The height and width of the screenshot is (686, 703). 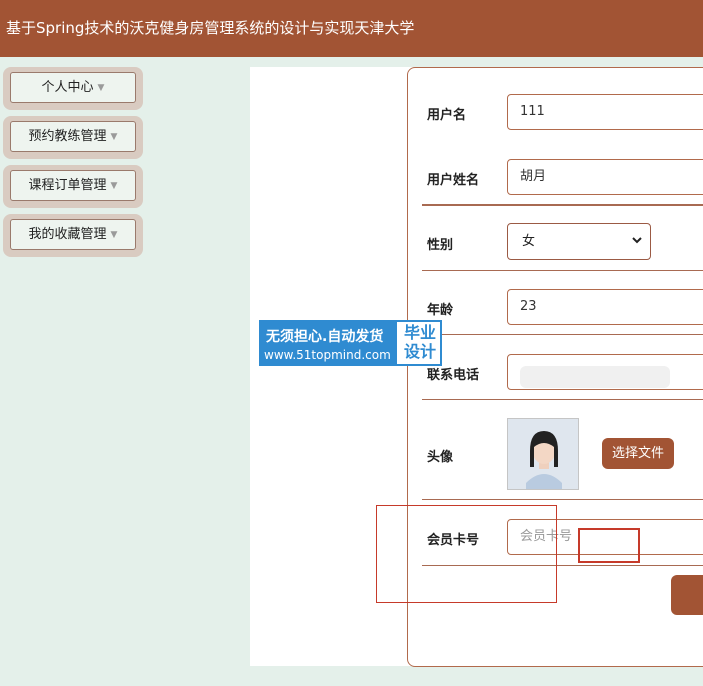 I want to click on watermark-left: 无须担心.自动发货 www.51topmind.com, so click(x=329, y=343).